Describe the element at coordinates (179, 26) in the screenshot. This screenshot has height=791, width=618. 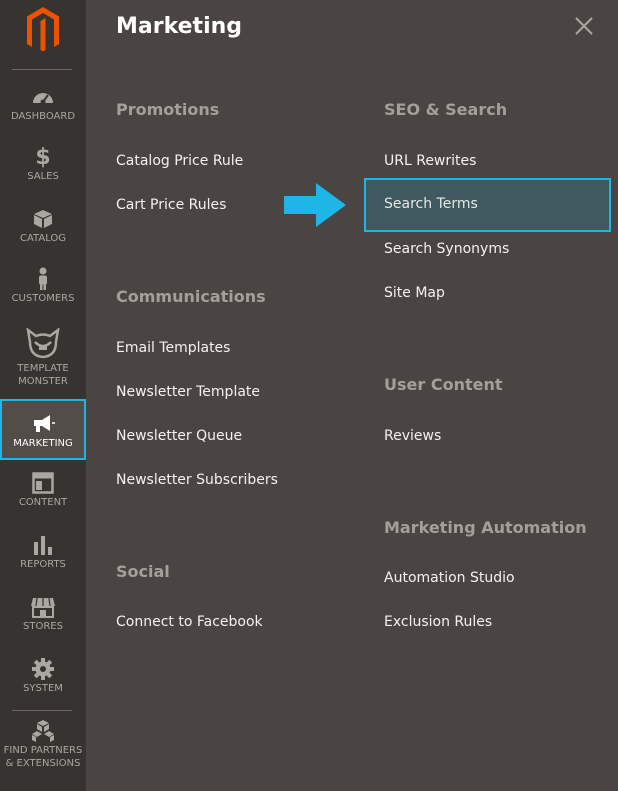
I see `panel-title: Marketing` at that location.